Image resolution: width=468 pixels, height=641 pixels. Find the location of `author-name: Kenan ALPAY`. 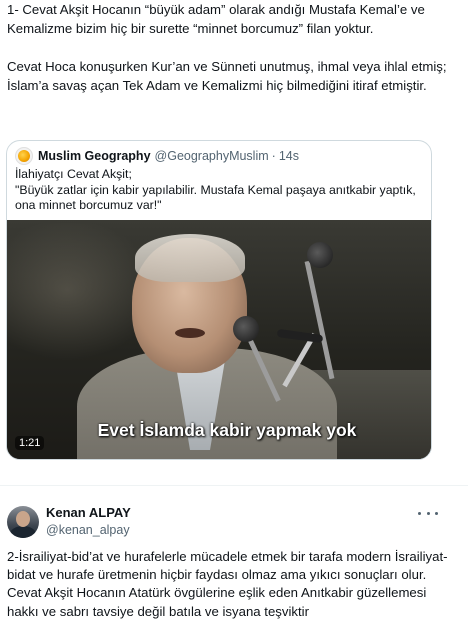

author-name: Kenan ALPAY is located at coordinates (88, 512).